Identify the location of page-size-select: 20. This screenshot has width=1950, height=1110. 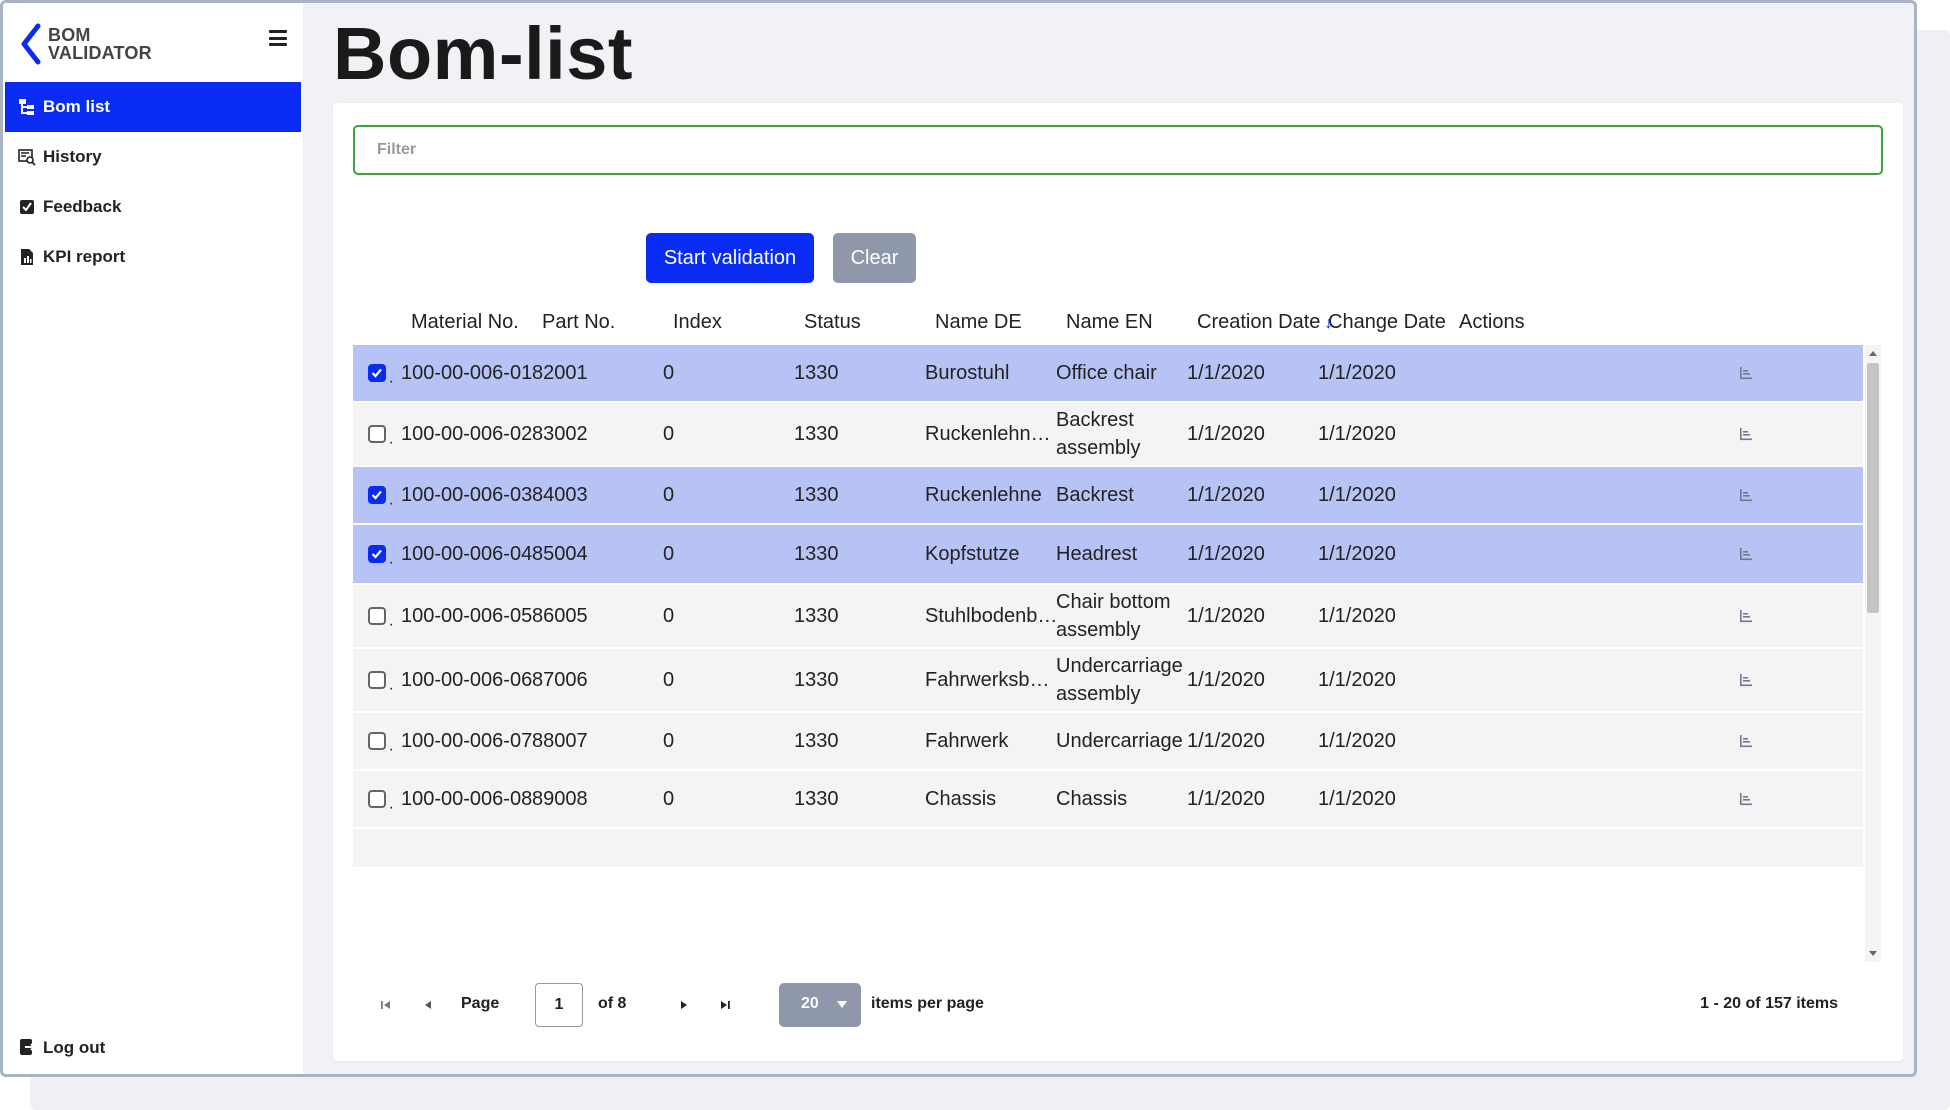
(820, 1005).